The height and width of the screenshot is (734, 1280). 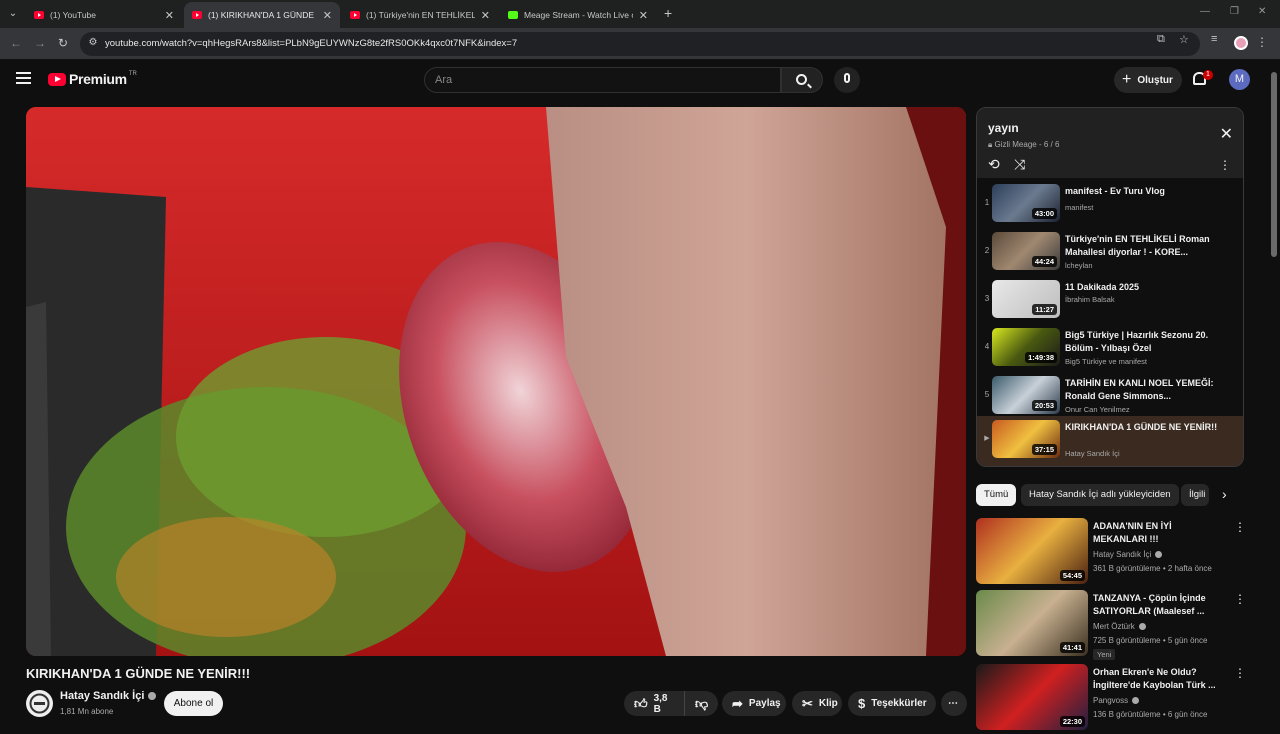 I want to click on bookmark-star-icon: ☆, so click(x=1184, y=39).